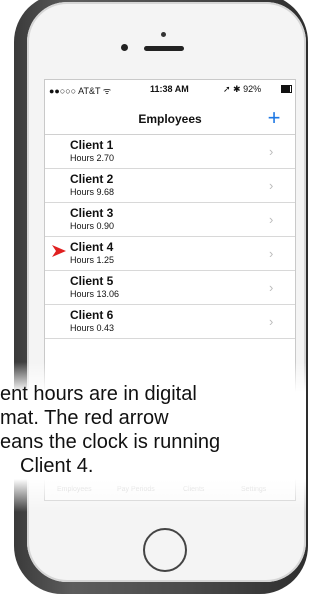 The width and height of the screenshot is (320, 594). What do you see at coordinates (170, 152) in the screenshot?
I see `list-item: Client 1 Hours 2.70 ›` at bounding box center [170, 152].